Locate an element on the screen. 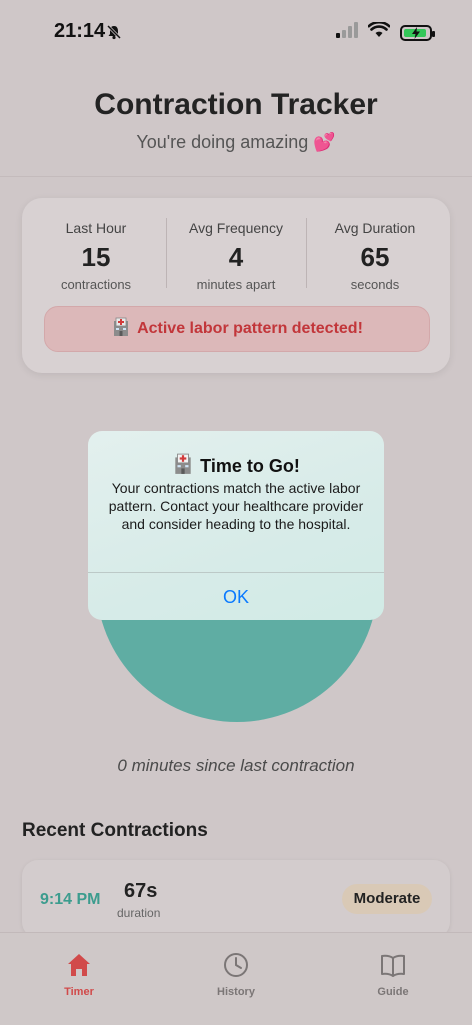  intensity-badge: Moderate is located at coordinates (387, 899).